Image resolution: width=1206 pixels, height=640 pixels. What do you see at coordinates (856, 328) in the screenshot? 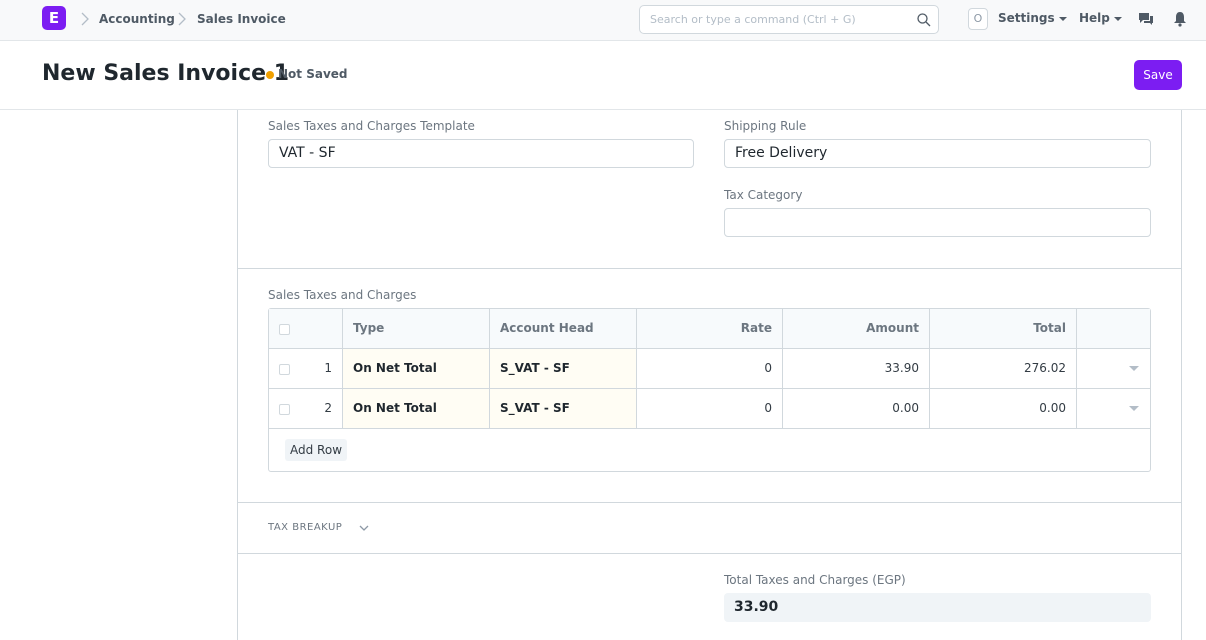
I see `column-header-amount: Amount` at bounding box center [856, 328].